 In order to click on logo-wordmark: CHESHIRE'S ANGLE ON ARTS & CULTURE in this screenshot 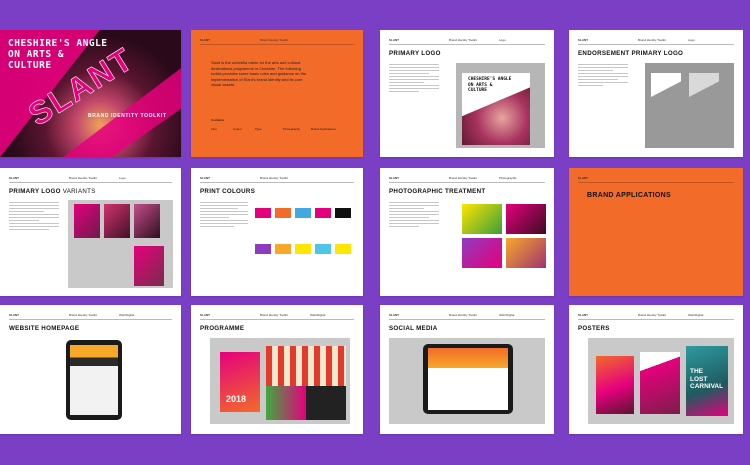, I will do `click(490, 85)`.